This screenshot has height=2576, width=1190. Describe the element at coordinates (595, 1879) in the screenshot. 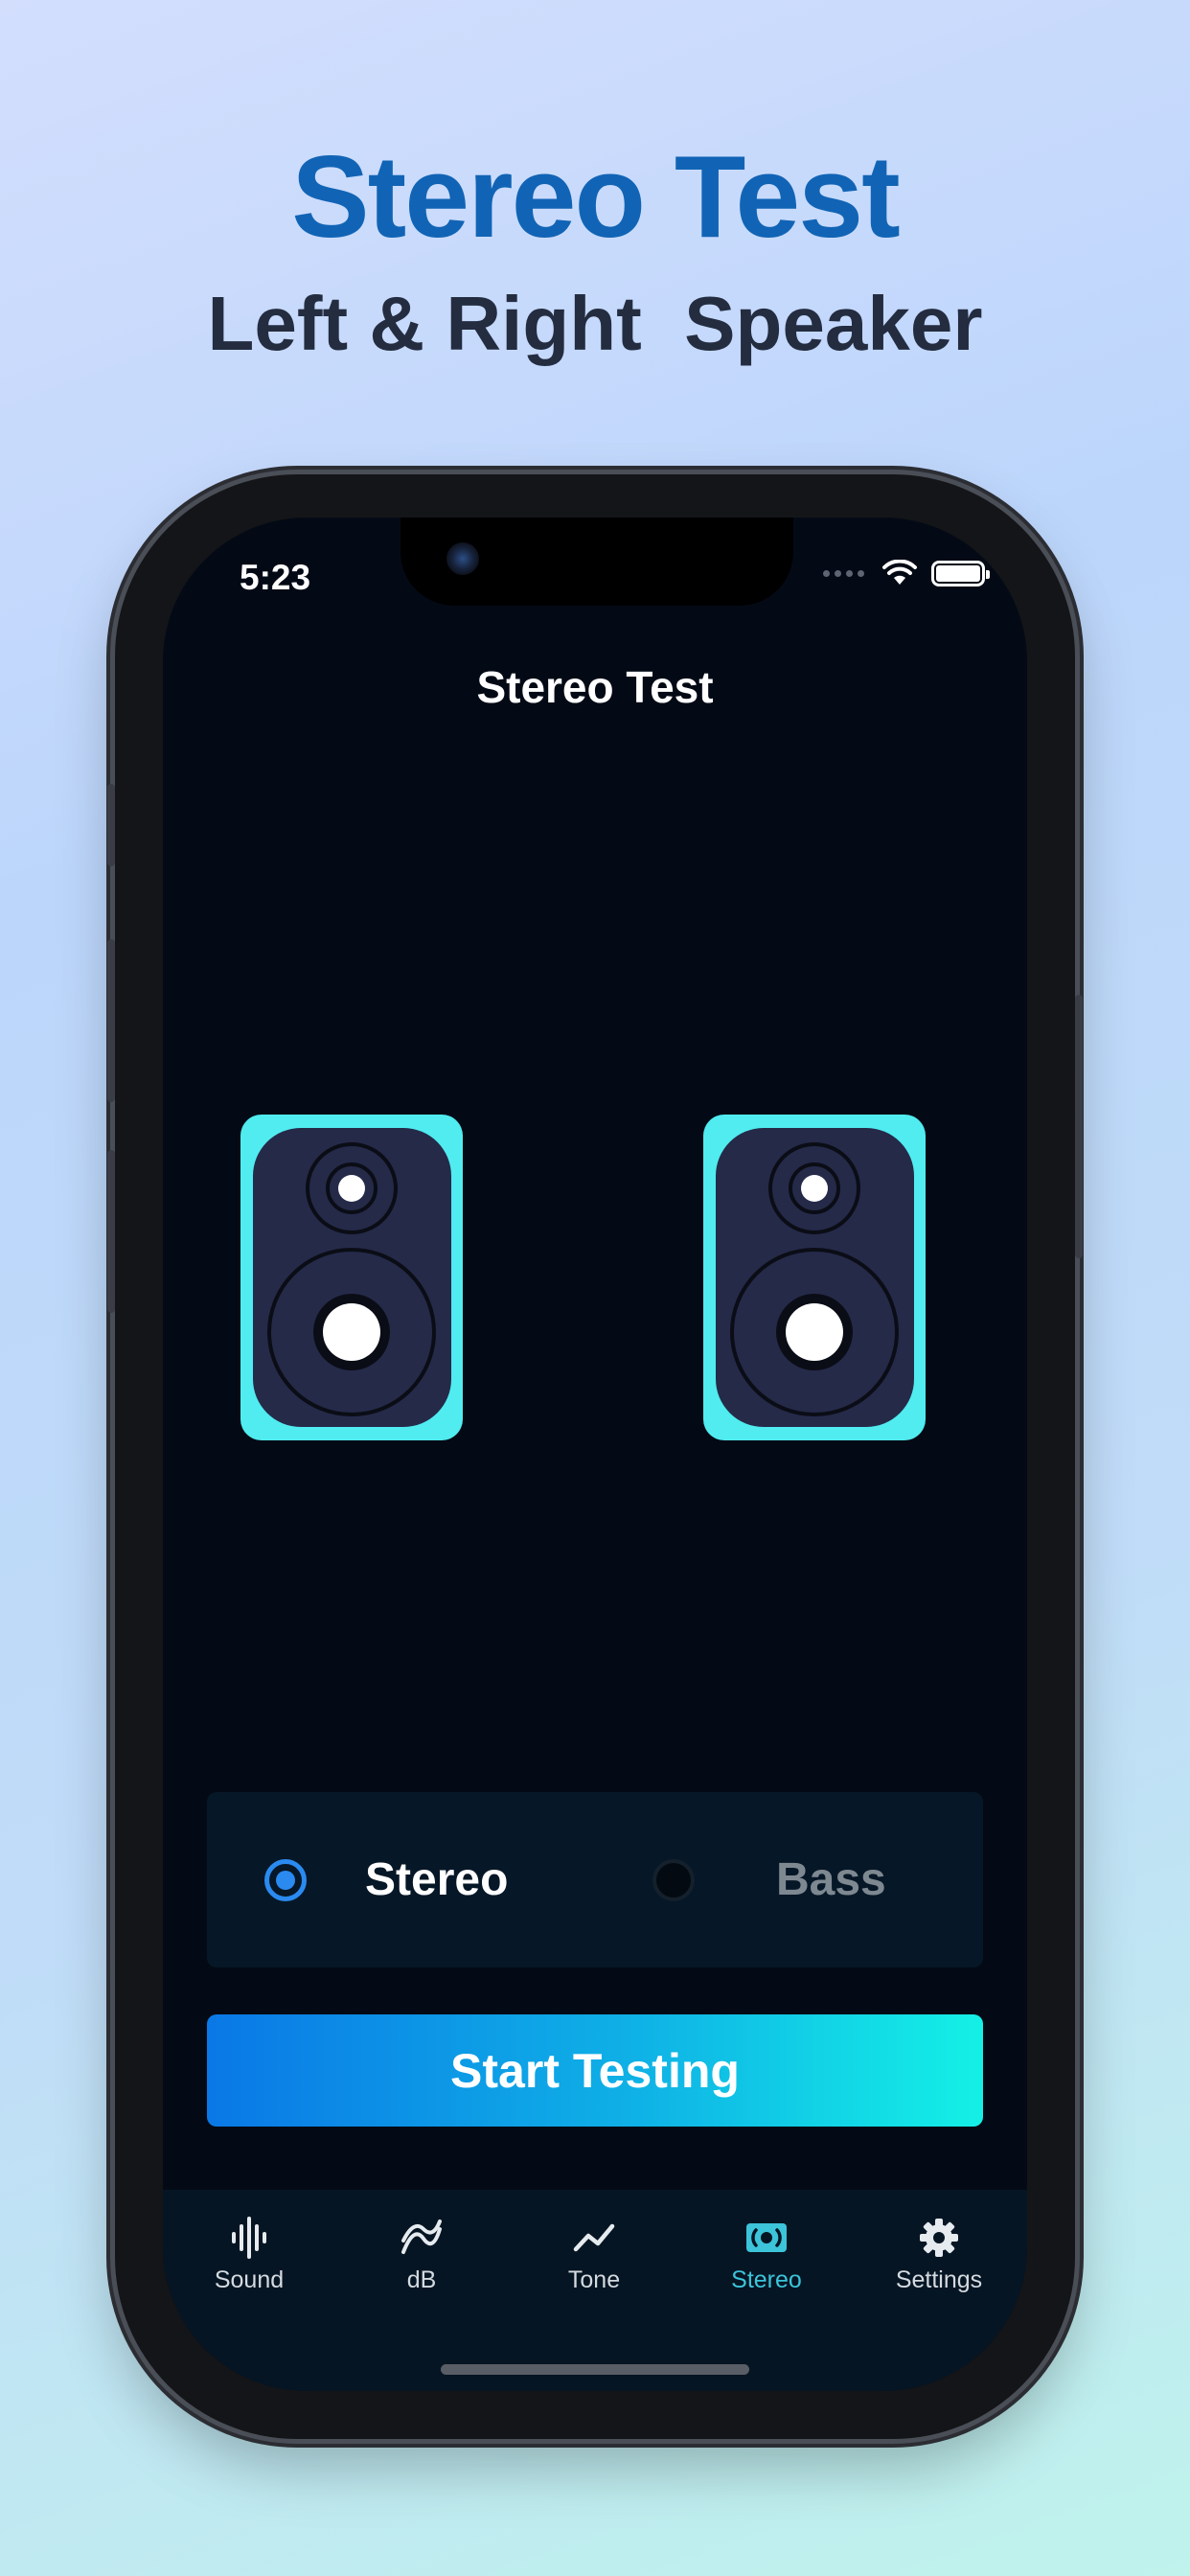

I see `mode-selector: Stereo Bass` at that location.